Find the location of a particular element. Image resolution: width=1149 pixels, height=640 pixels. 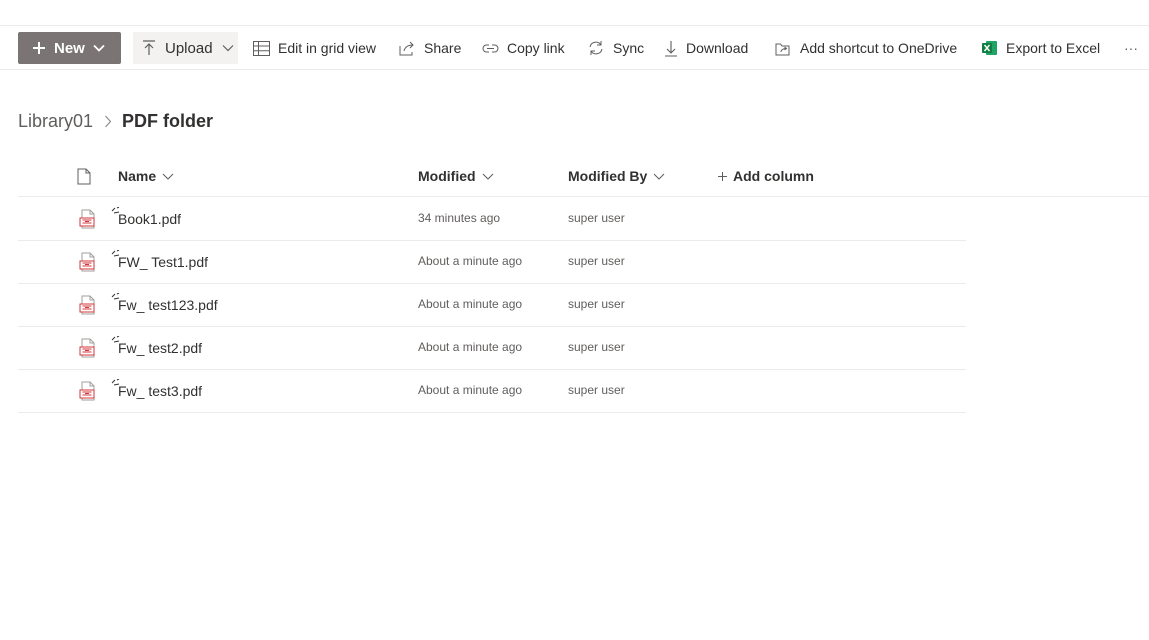

list-header: Name Modified Modified By Add column is located at coordinates (583, 176).